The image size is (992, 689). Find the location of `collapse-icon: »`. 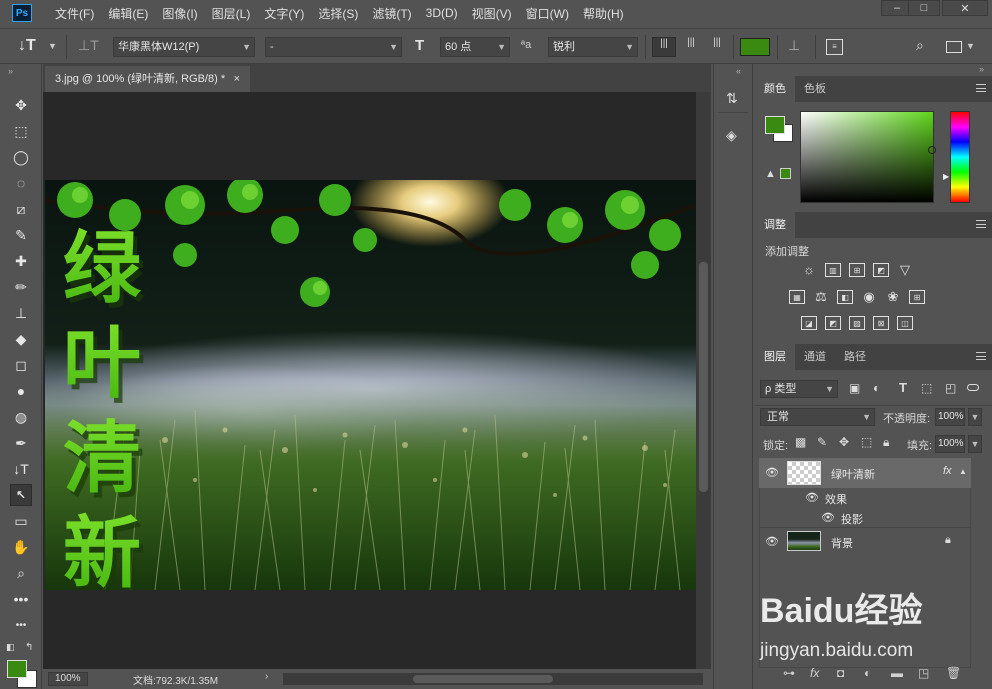

collapse-icon: » is located at coordinates (981, 69).